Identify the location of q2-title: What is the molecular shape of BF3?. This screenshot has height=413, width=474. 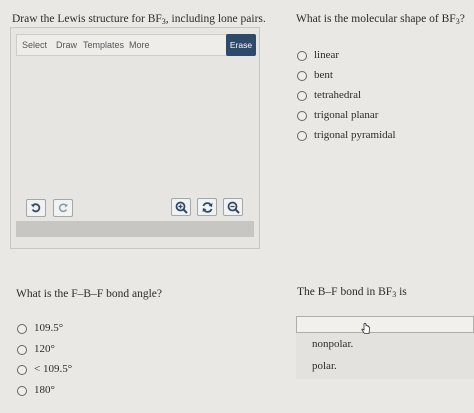
(380, 19).